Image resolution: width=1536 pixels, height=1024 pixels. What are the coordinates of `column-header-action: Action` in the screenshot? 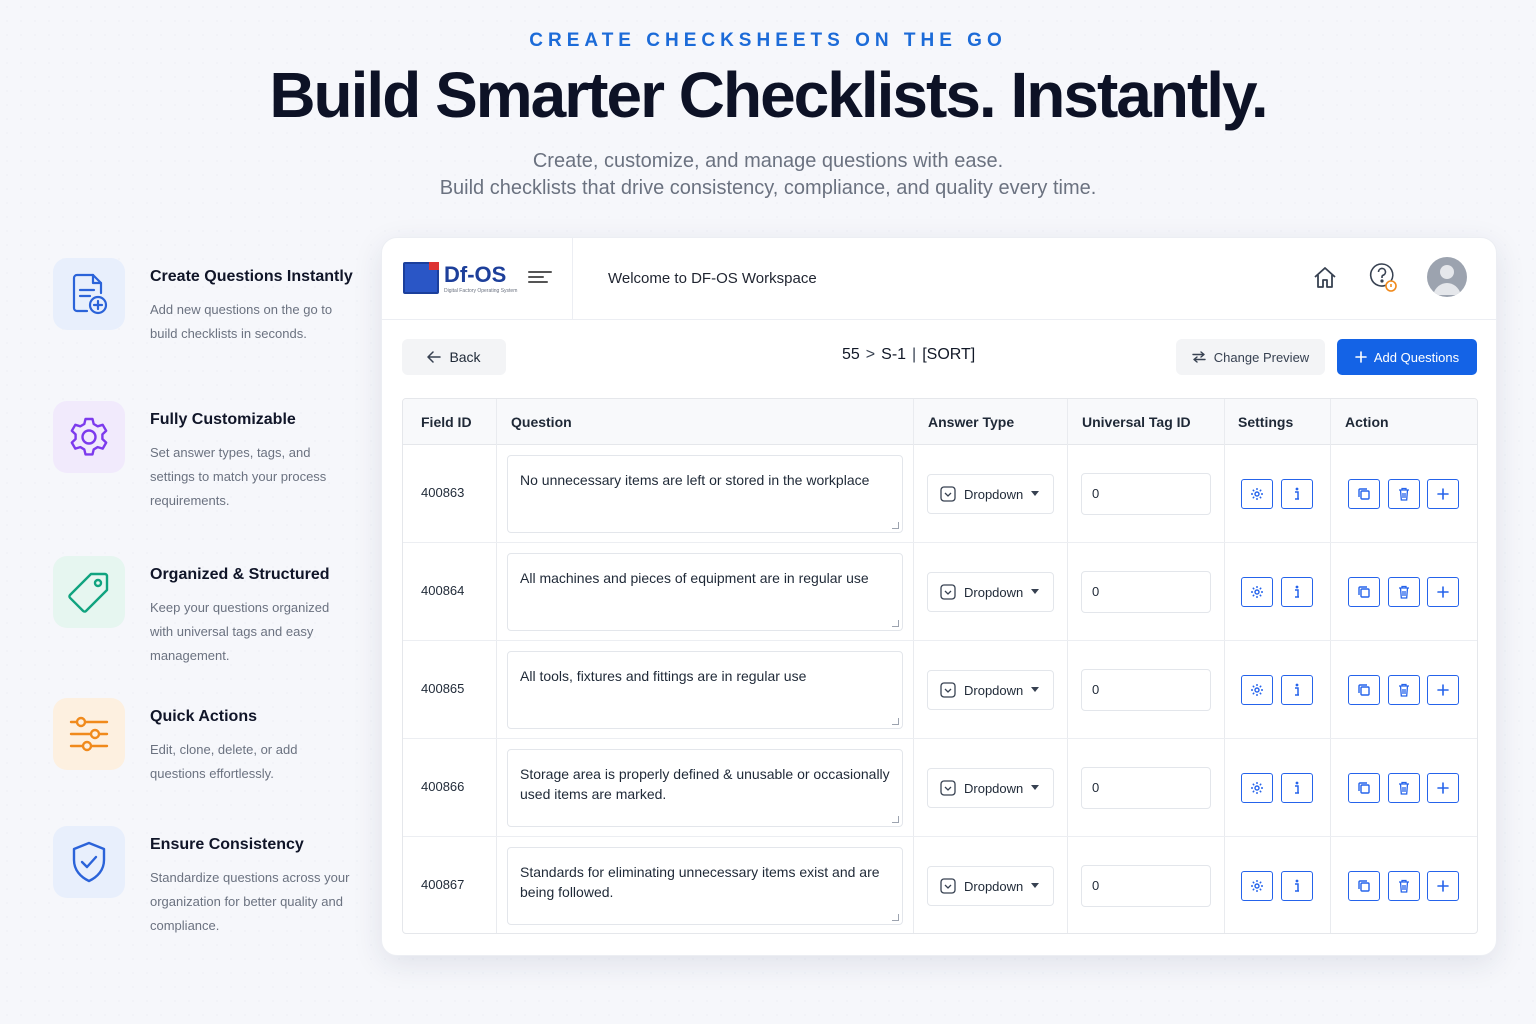 It's located at (1367, 422).